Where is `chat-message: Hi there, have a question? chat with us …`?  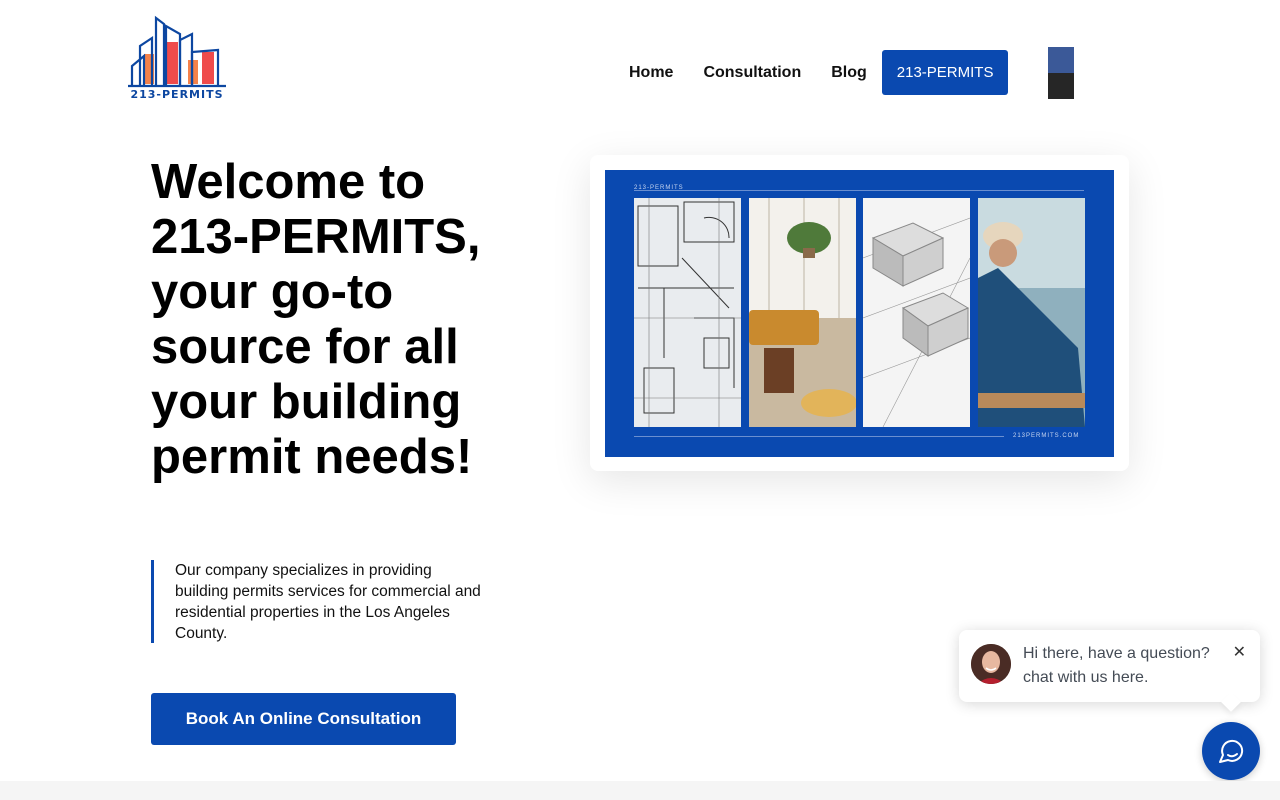 chat-message: Hi there, have a question? chat with us … is located at coordinates (1116, 665).